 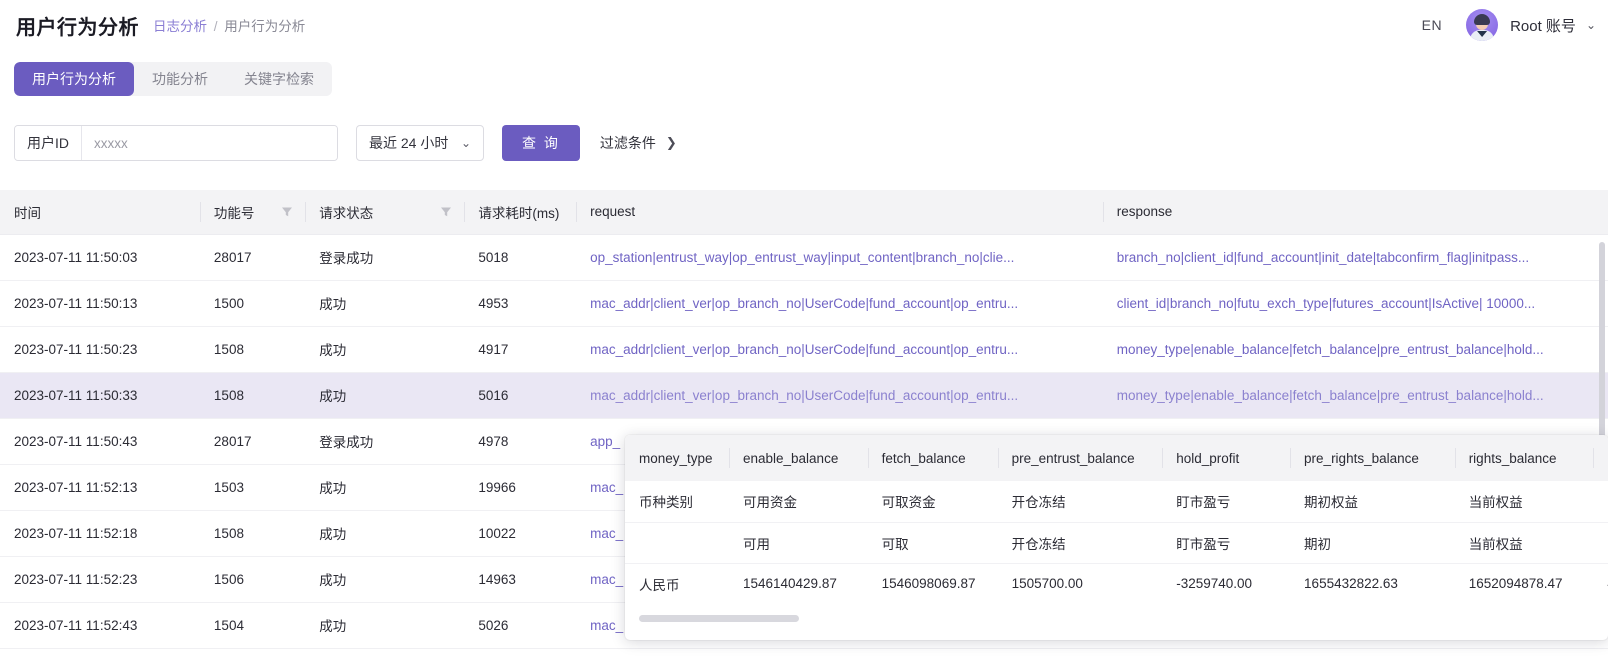 I want to click on popup-row: 可用 可取 开仓冻结 盯市盈亏 期初 当前权益, so click(x=1116, y=543).